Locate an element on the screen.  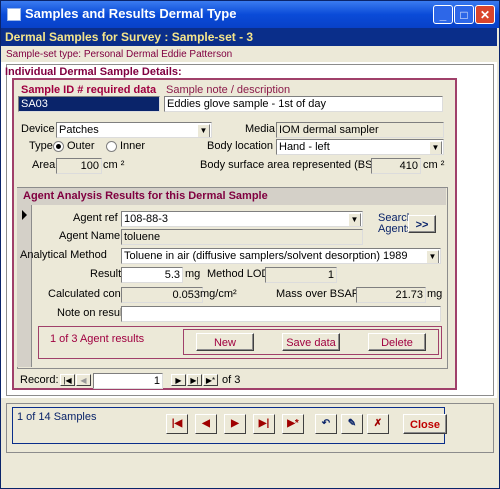
media-label: Media is located at coordinates (260, 129).